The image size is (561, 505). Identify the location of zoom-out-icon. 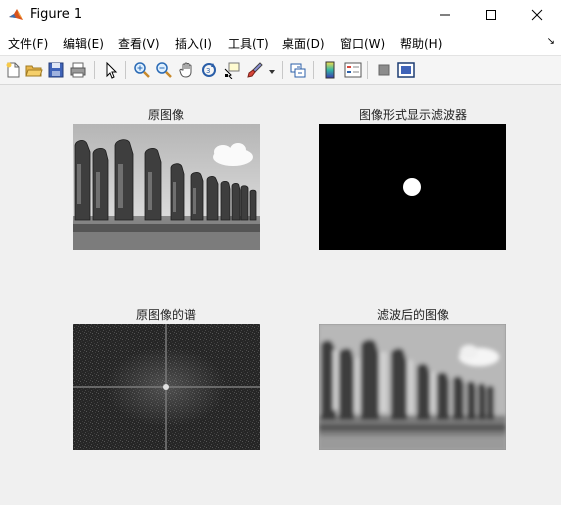
(164, 70).